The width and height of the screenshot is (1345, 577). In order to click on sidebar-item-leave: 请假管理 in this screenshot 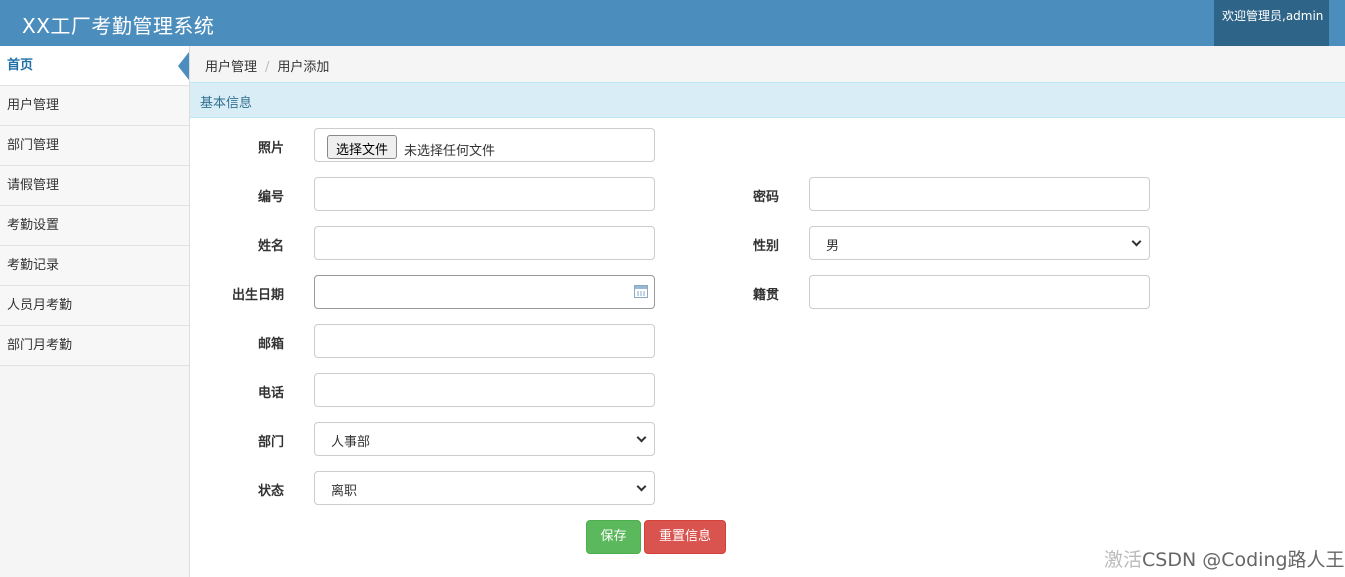, I will do `click(94, 186)`.